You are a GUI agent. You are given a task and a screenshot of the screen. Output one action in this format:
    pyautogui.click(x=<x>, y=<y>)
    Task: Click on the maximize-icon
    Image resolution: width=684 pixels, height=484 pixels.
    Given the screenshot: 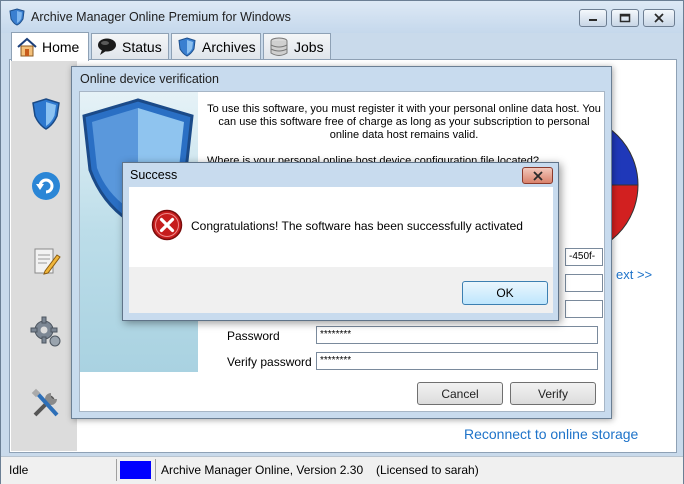 What is the action you would take?
    pyautogui.click(x=625, y=18)
    